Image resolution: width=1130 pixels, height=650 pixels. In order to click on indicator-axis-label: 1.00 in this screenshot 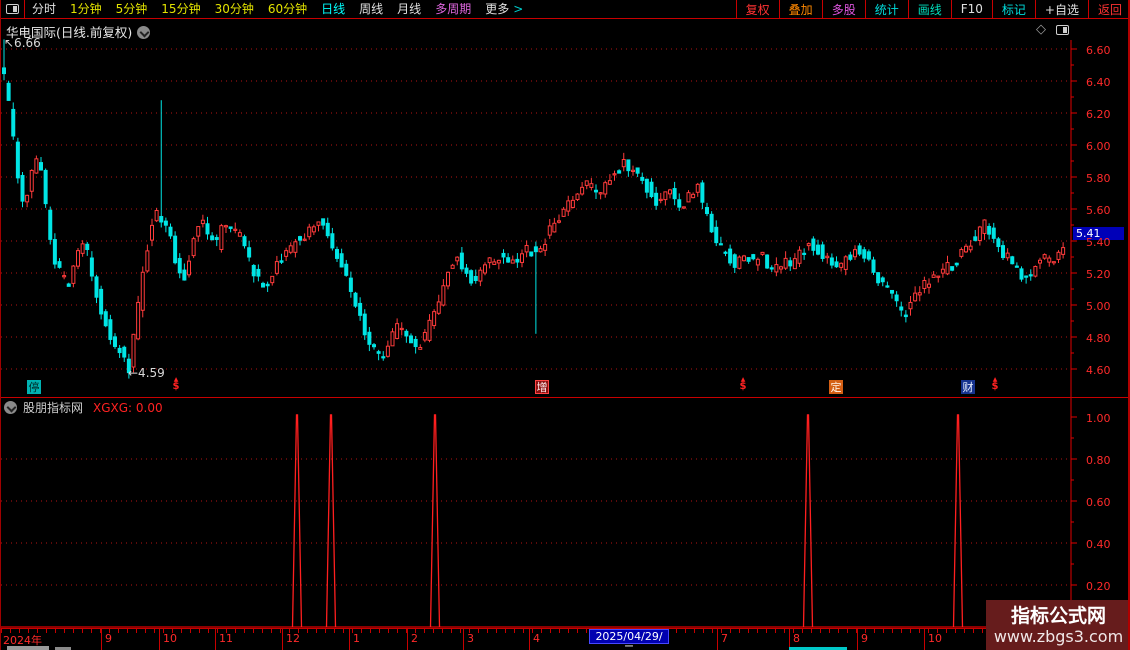, I will do `click(1098, 418)`.